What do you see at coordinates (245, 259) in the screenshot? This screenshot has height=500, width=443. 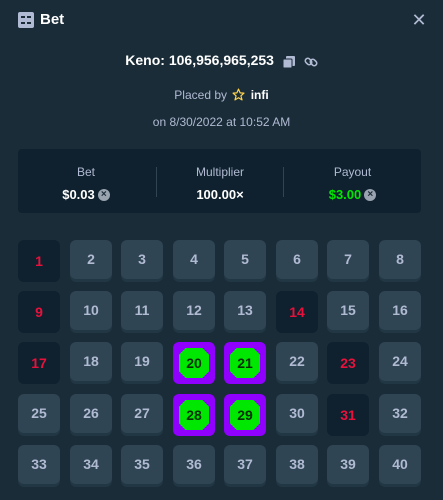 I see `keno-tile: 5` at bounding box center [245, 259].